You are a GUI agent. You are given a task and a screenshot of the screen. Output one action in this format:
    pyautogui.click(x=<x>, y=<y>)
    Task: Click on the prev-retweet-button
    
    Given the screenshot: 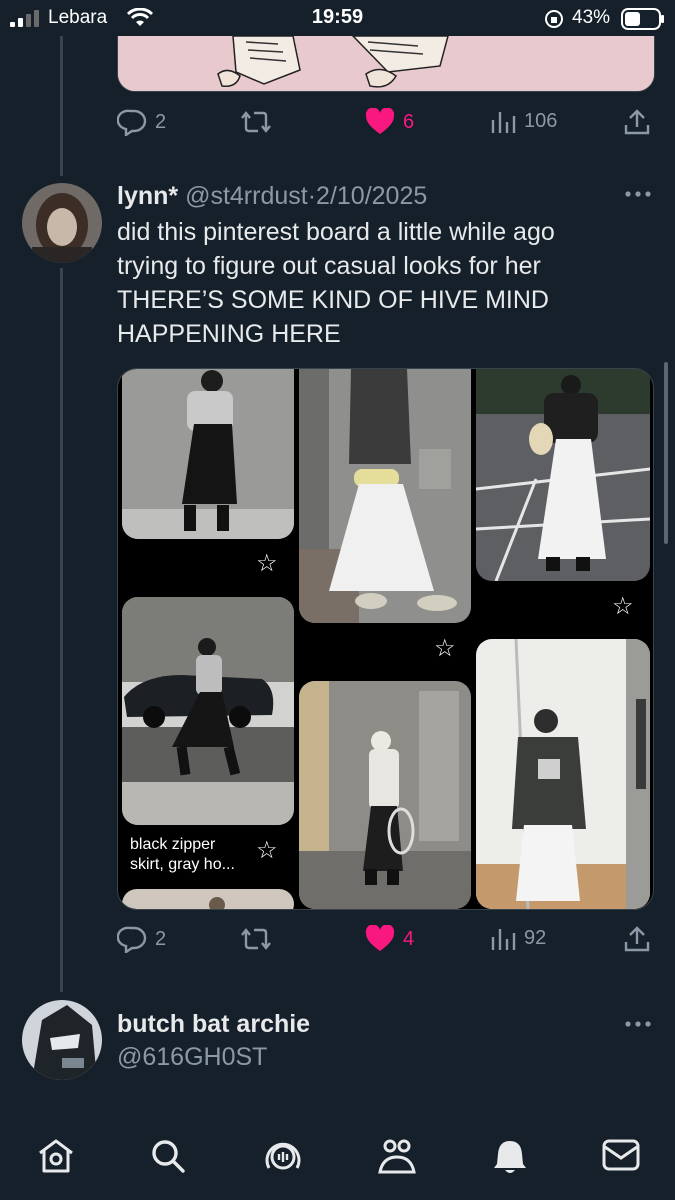 What is the action you would take?
    pyautogui.click(x=256, y=122)
    